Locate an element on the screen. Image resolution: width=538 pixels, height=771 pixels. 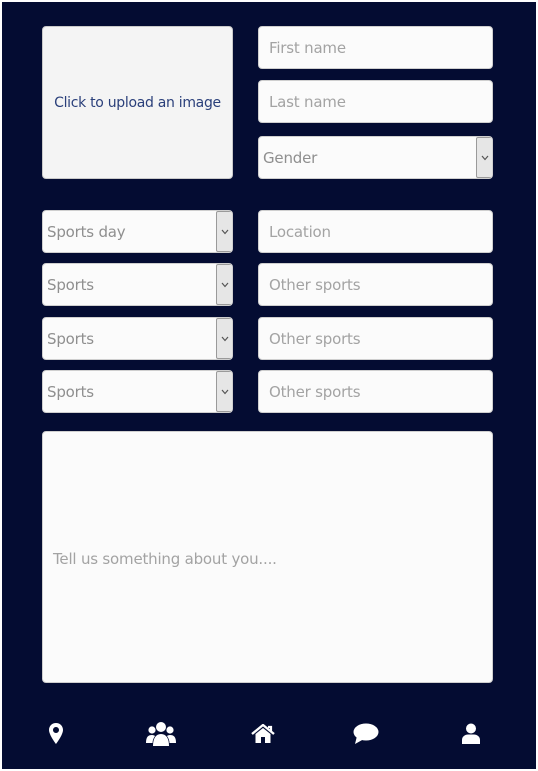
sport-select-2: Sports is located at coordinates (137, 338).